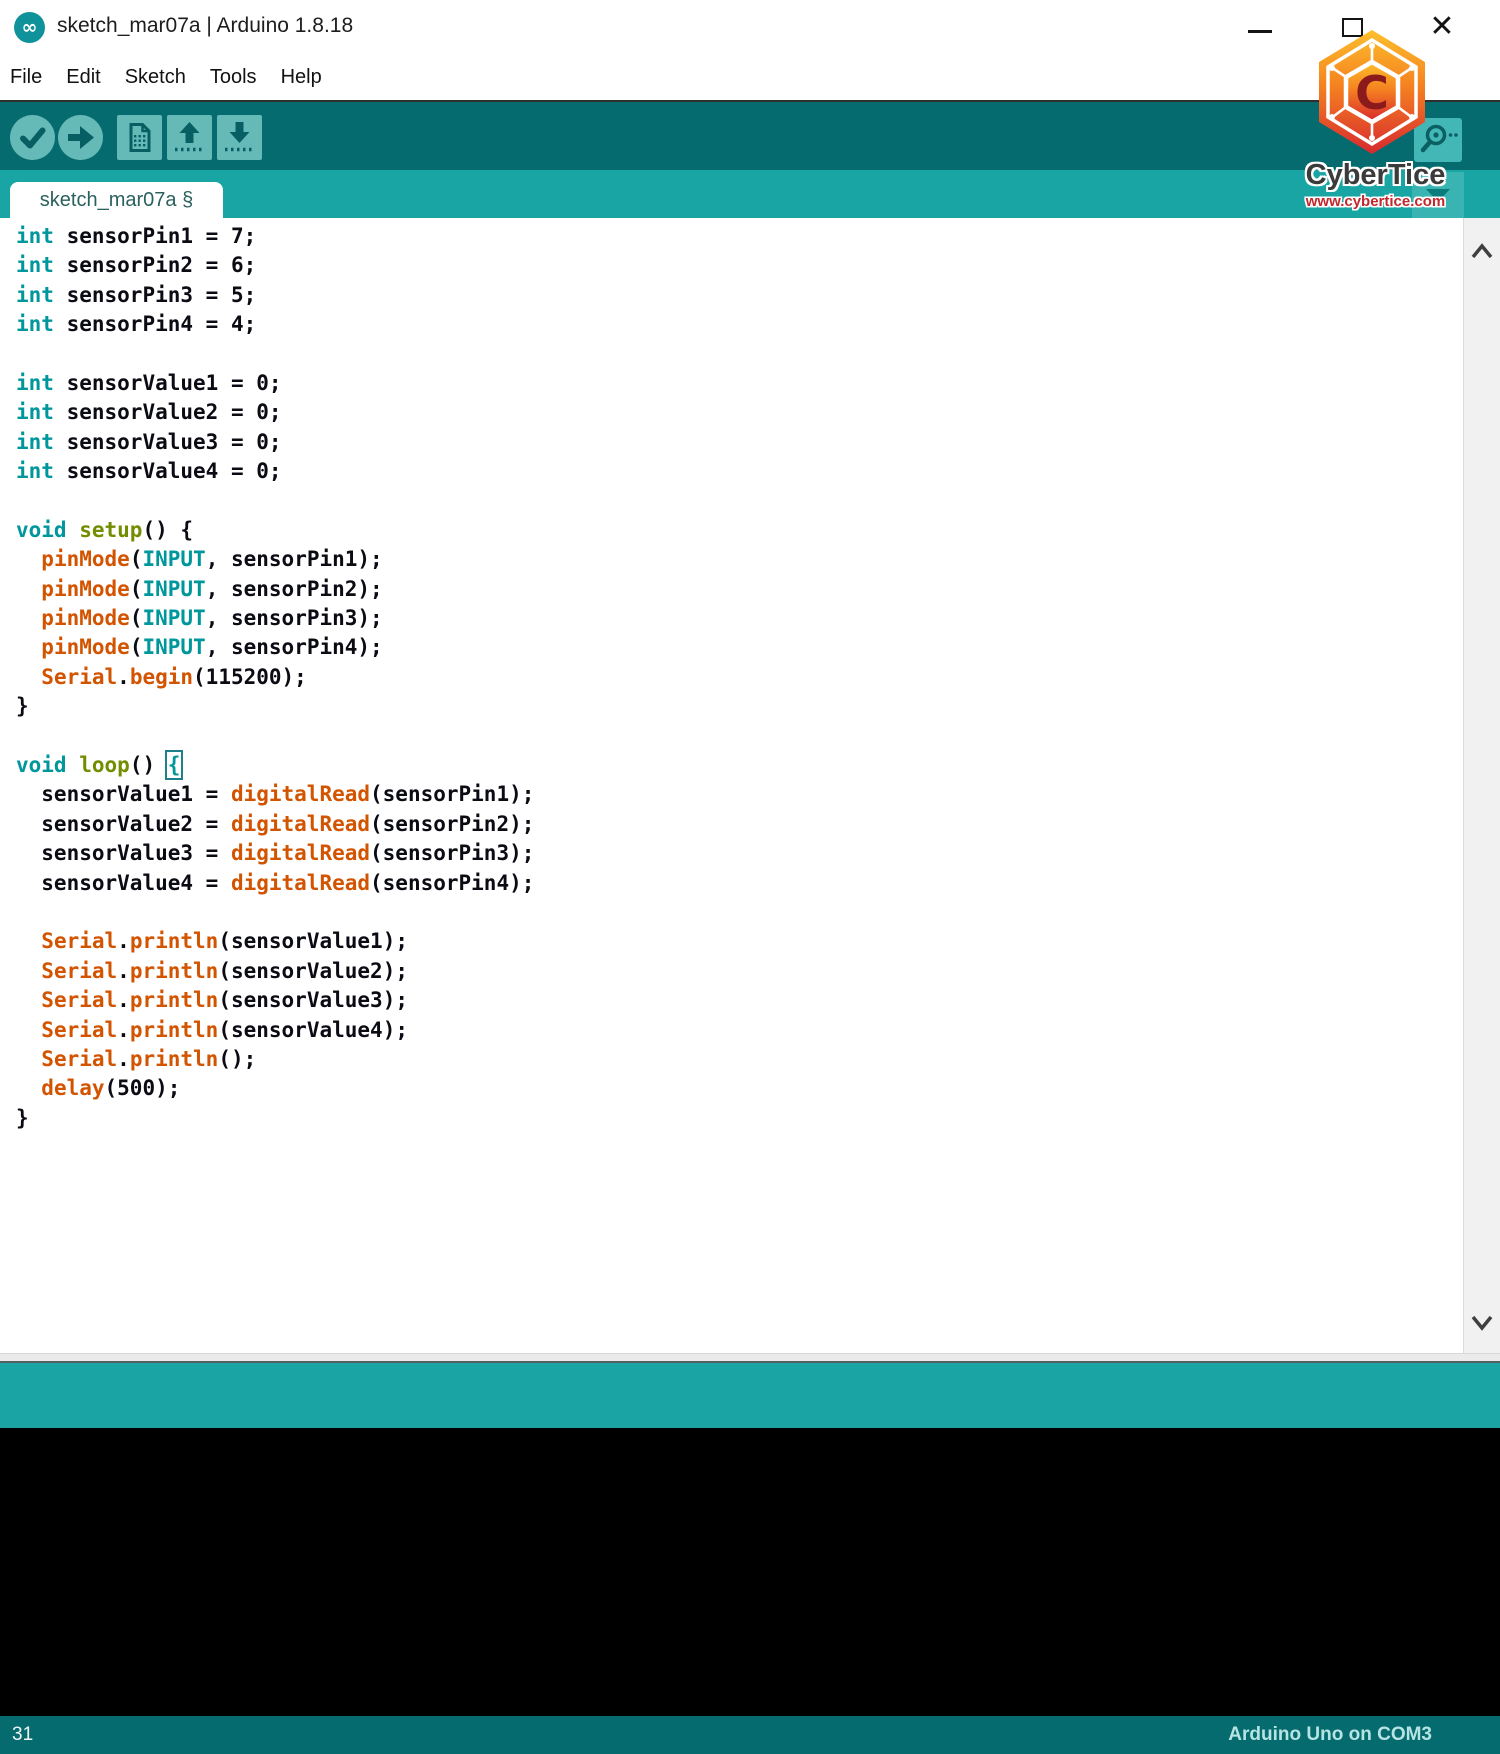 This screenshot has width=1500, height=1754. What do you see at coordinates (83, 77) in the screenshot?
I see `menu-edit: Edit` at bounding box center [83, 77].